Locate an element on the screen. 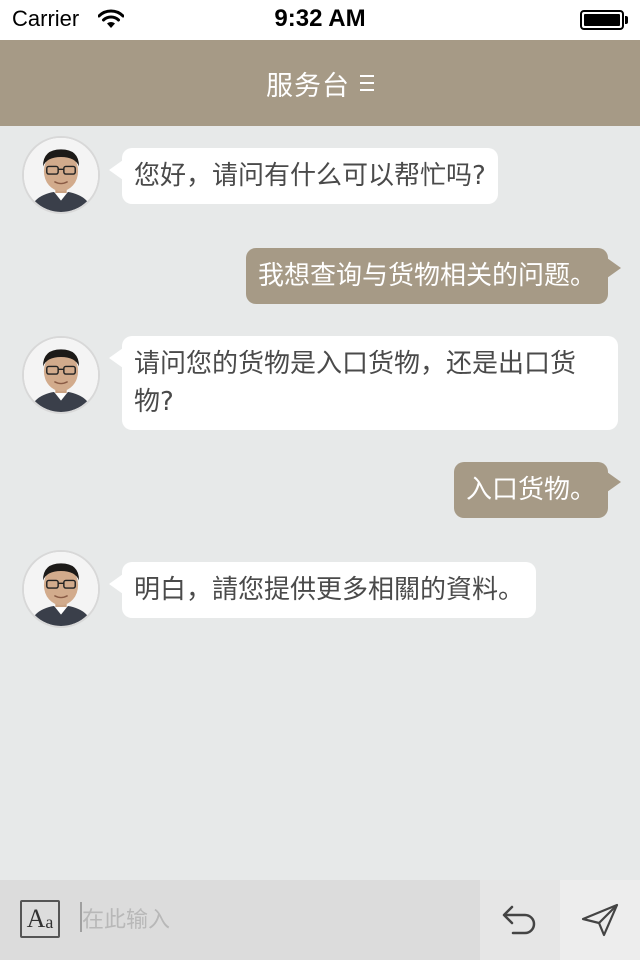  undo-button is located at coordinates (520, 920).